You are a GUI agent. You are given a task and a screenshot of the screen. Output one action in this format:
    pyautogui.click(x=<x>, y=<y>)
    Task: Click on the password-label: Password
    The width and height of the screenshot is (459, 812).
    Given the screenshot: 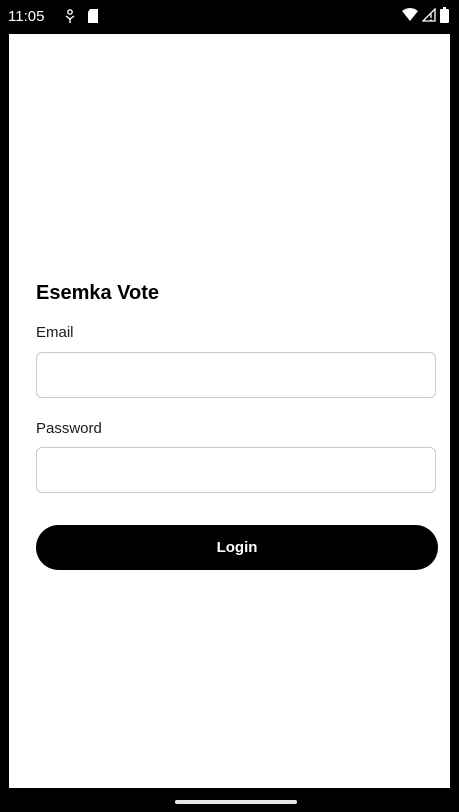 What is the action you would take?
    pyautogui.click(x=69, y=428)
    